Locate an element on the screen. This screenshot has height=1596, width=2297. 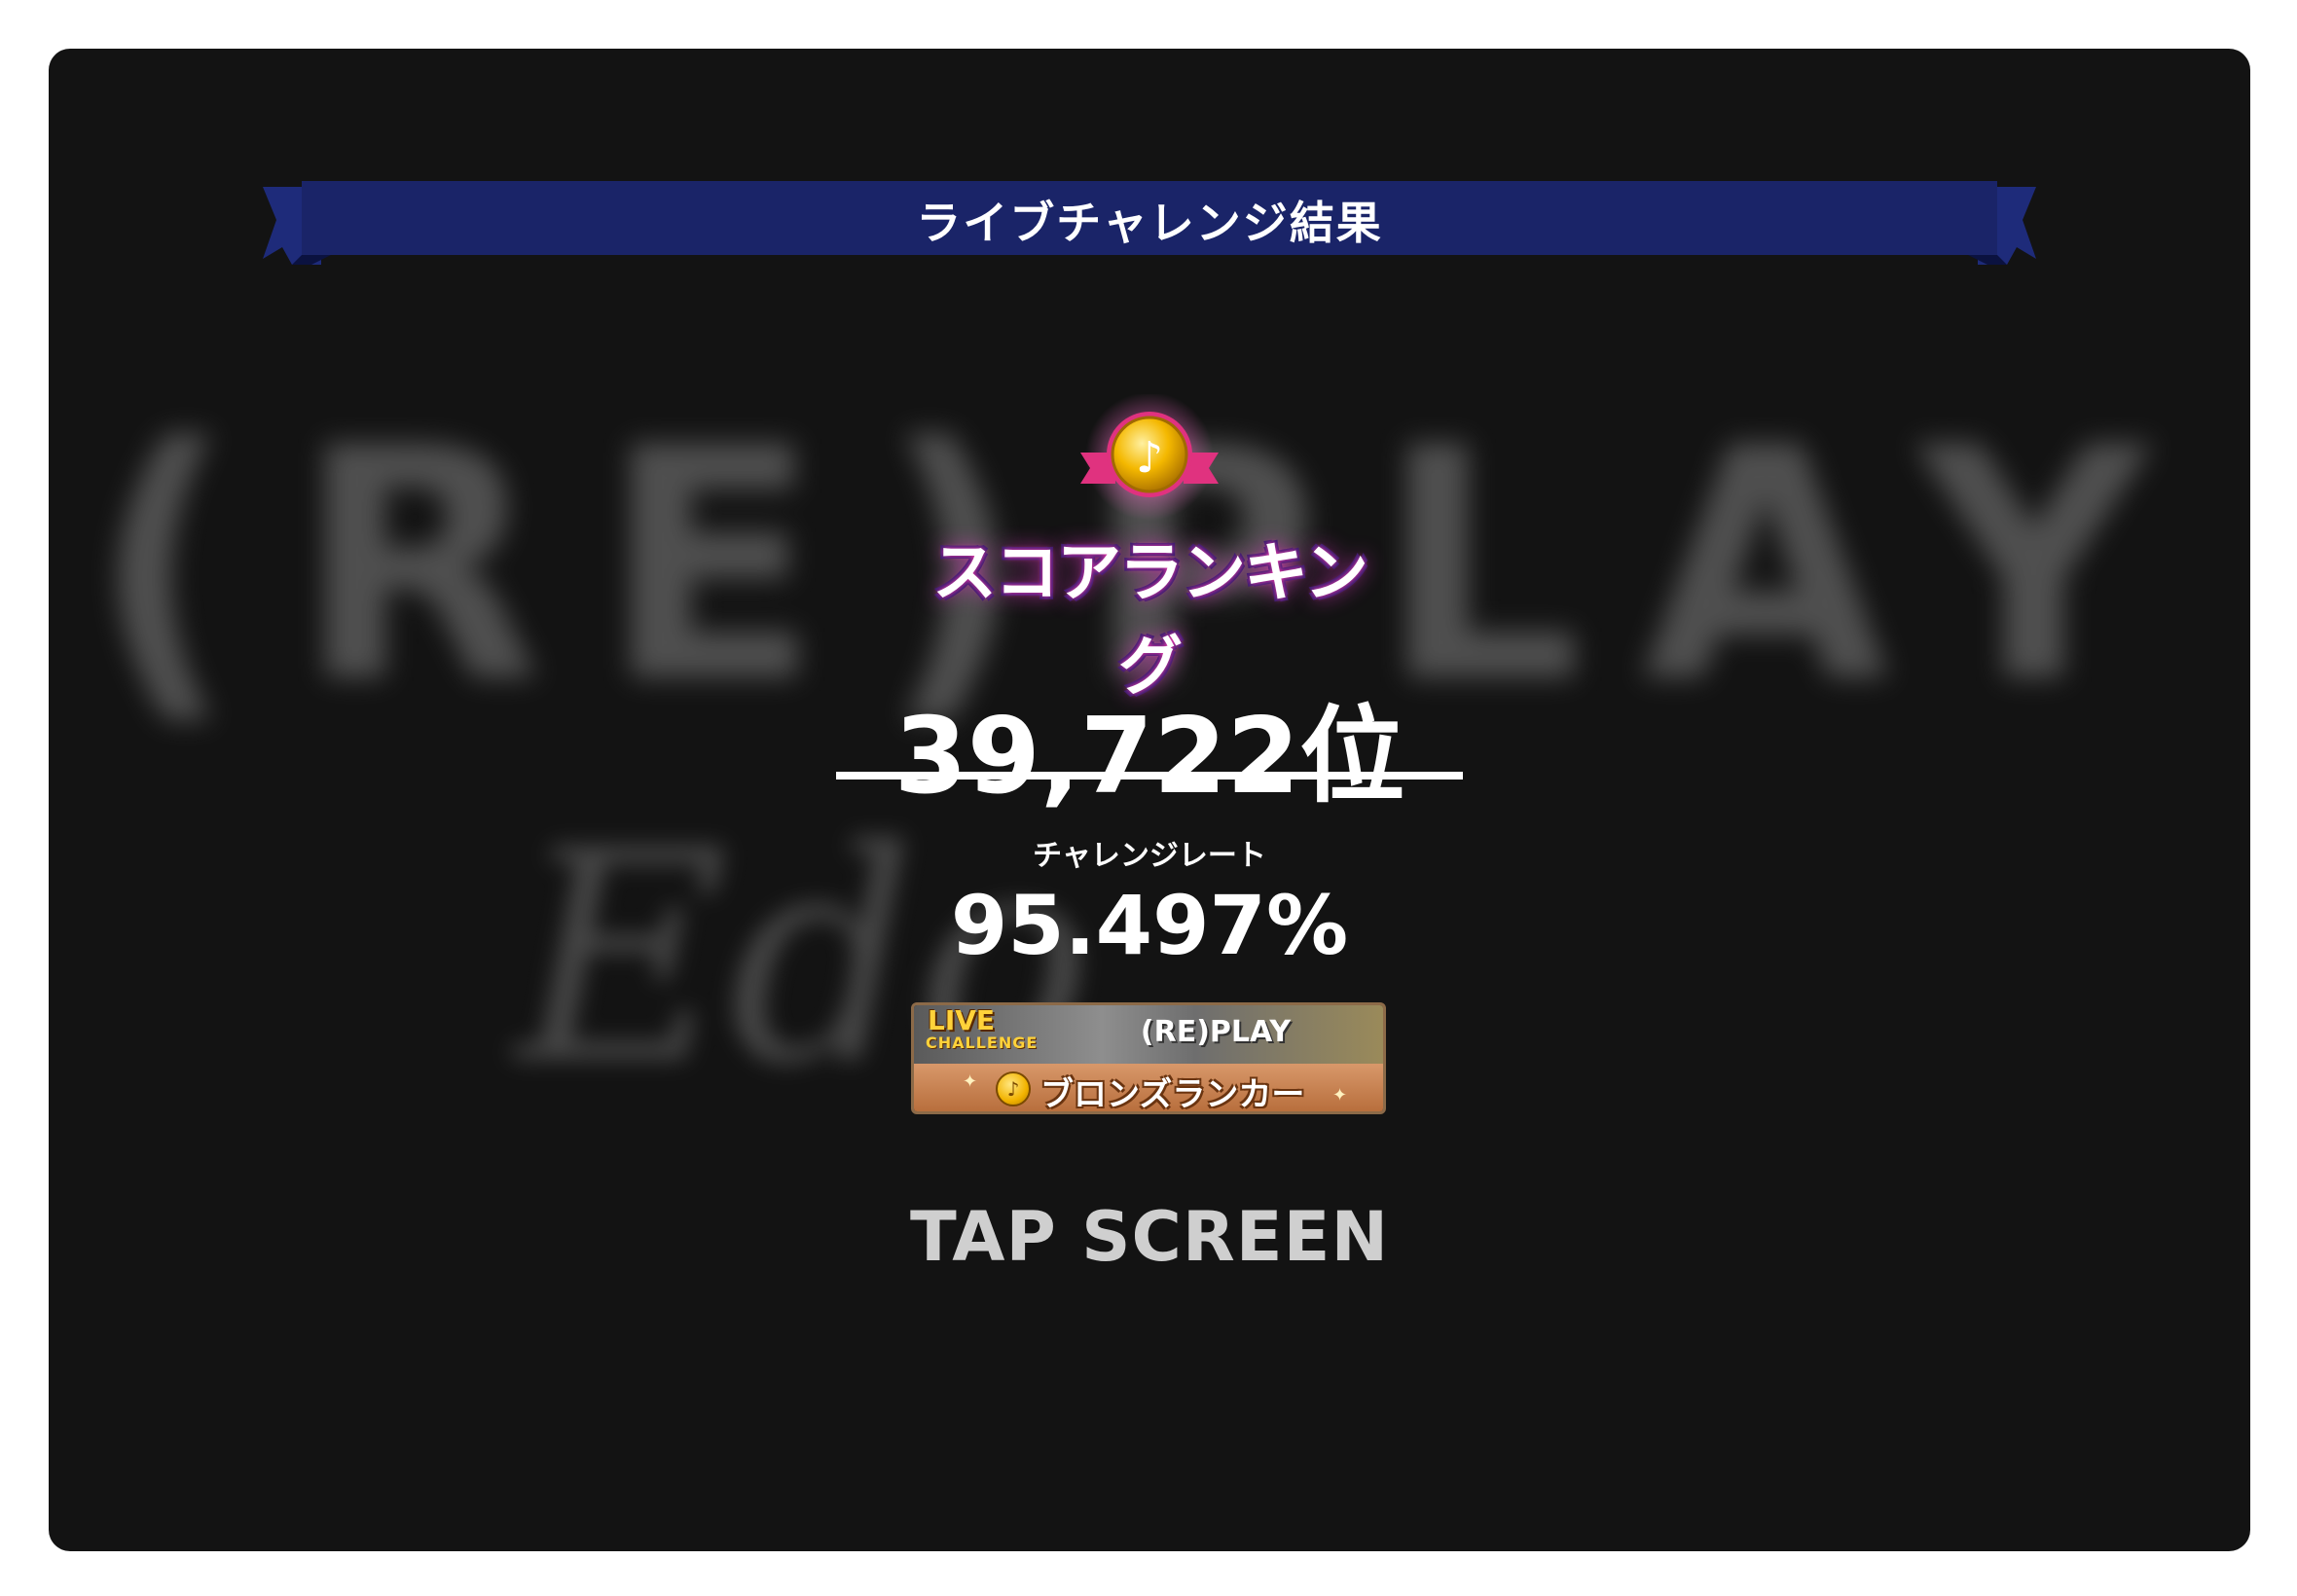
challenge-rate-label: チャレンジレート is located at coordinates (1149, 856).